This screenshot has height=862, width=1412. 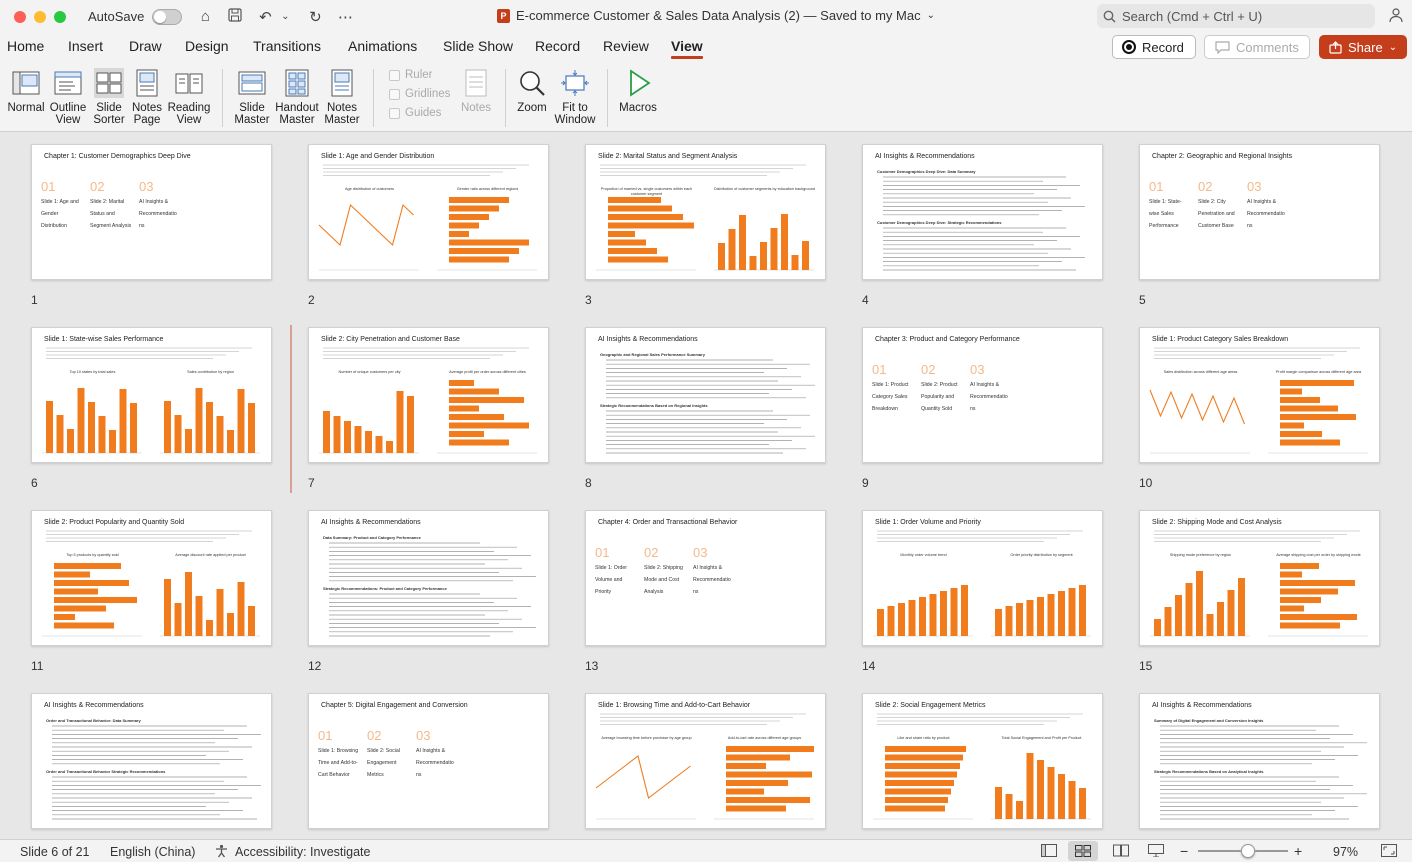 I want to click on chapter-item-text: Gender, so click(x=50, y=214).